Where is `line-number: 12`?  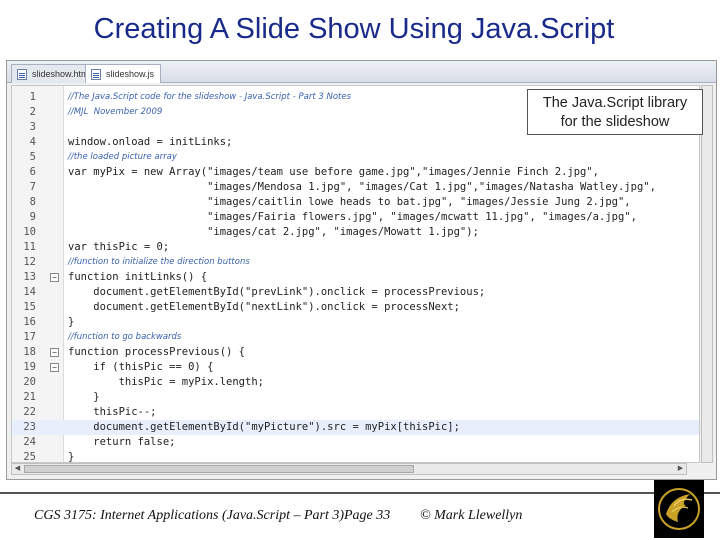 line-number: 12 is located at coordinates (29, 262).